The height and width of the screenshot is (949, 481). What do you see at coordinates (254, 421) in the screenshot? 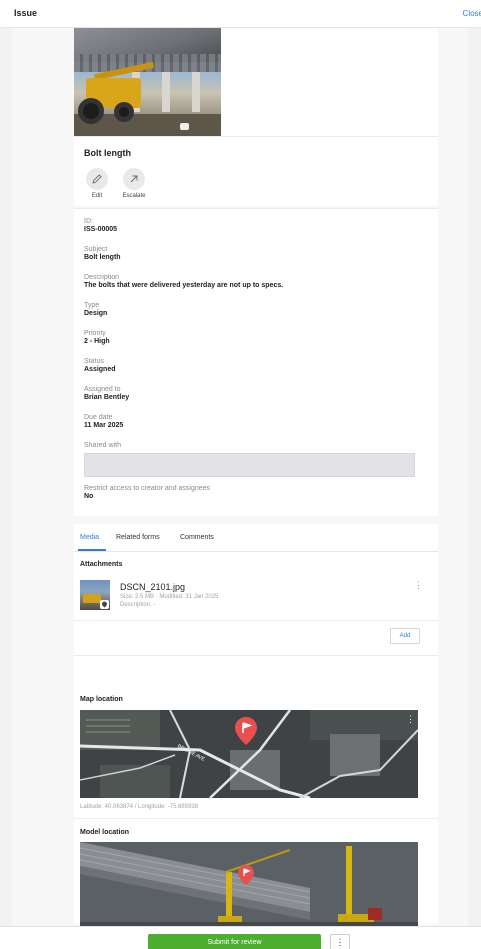
I see `field-due-date: Due date 11 Mar 2025` at bounding box center [254, 421].